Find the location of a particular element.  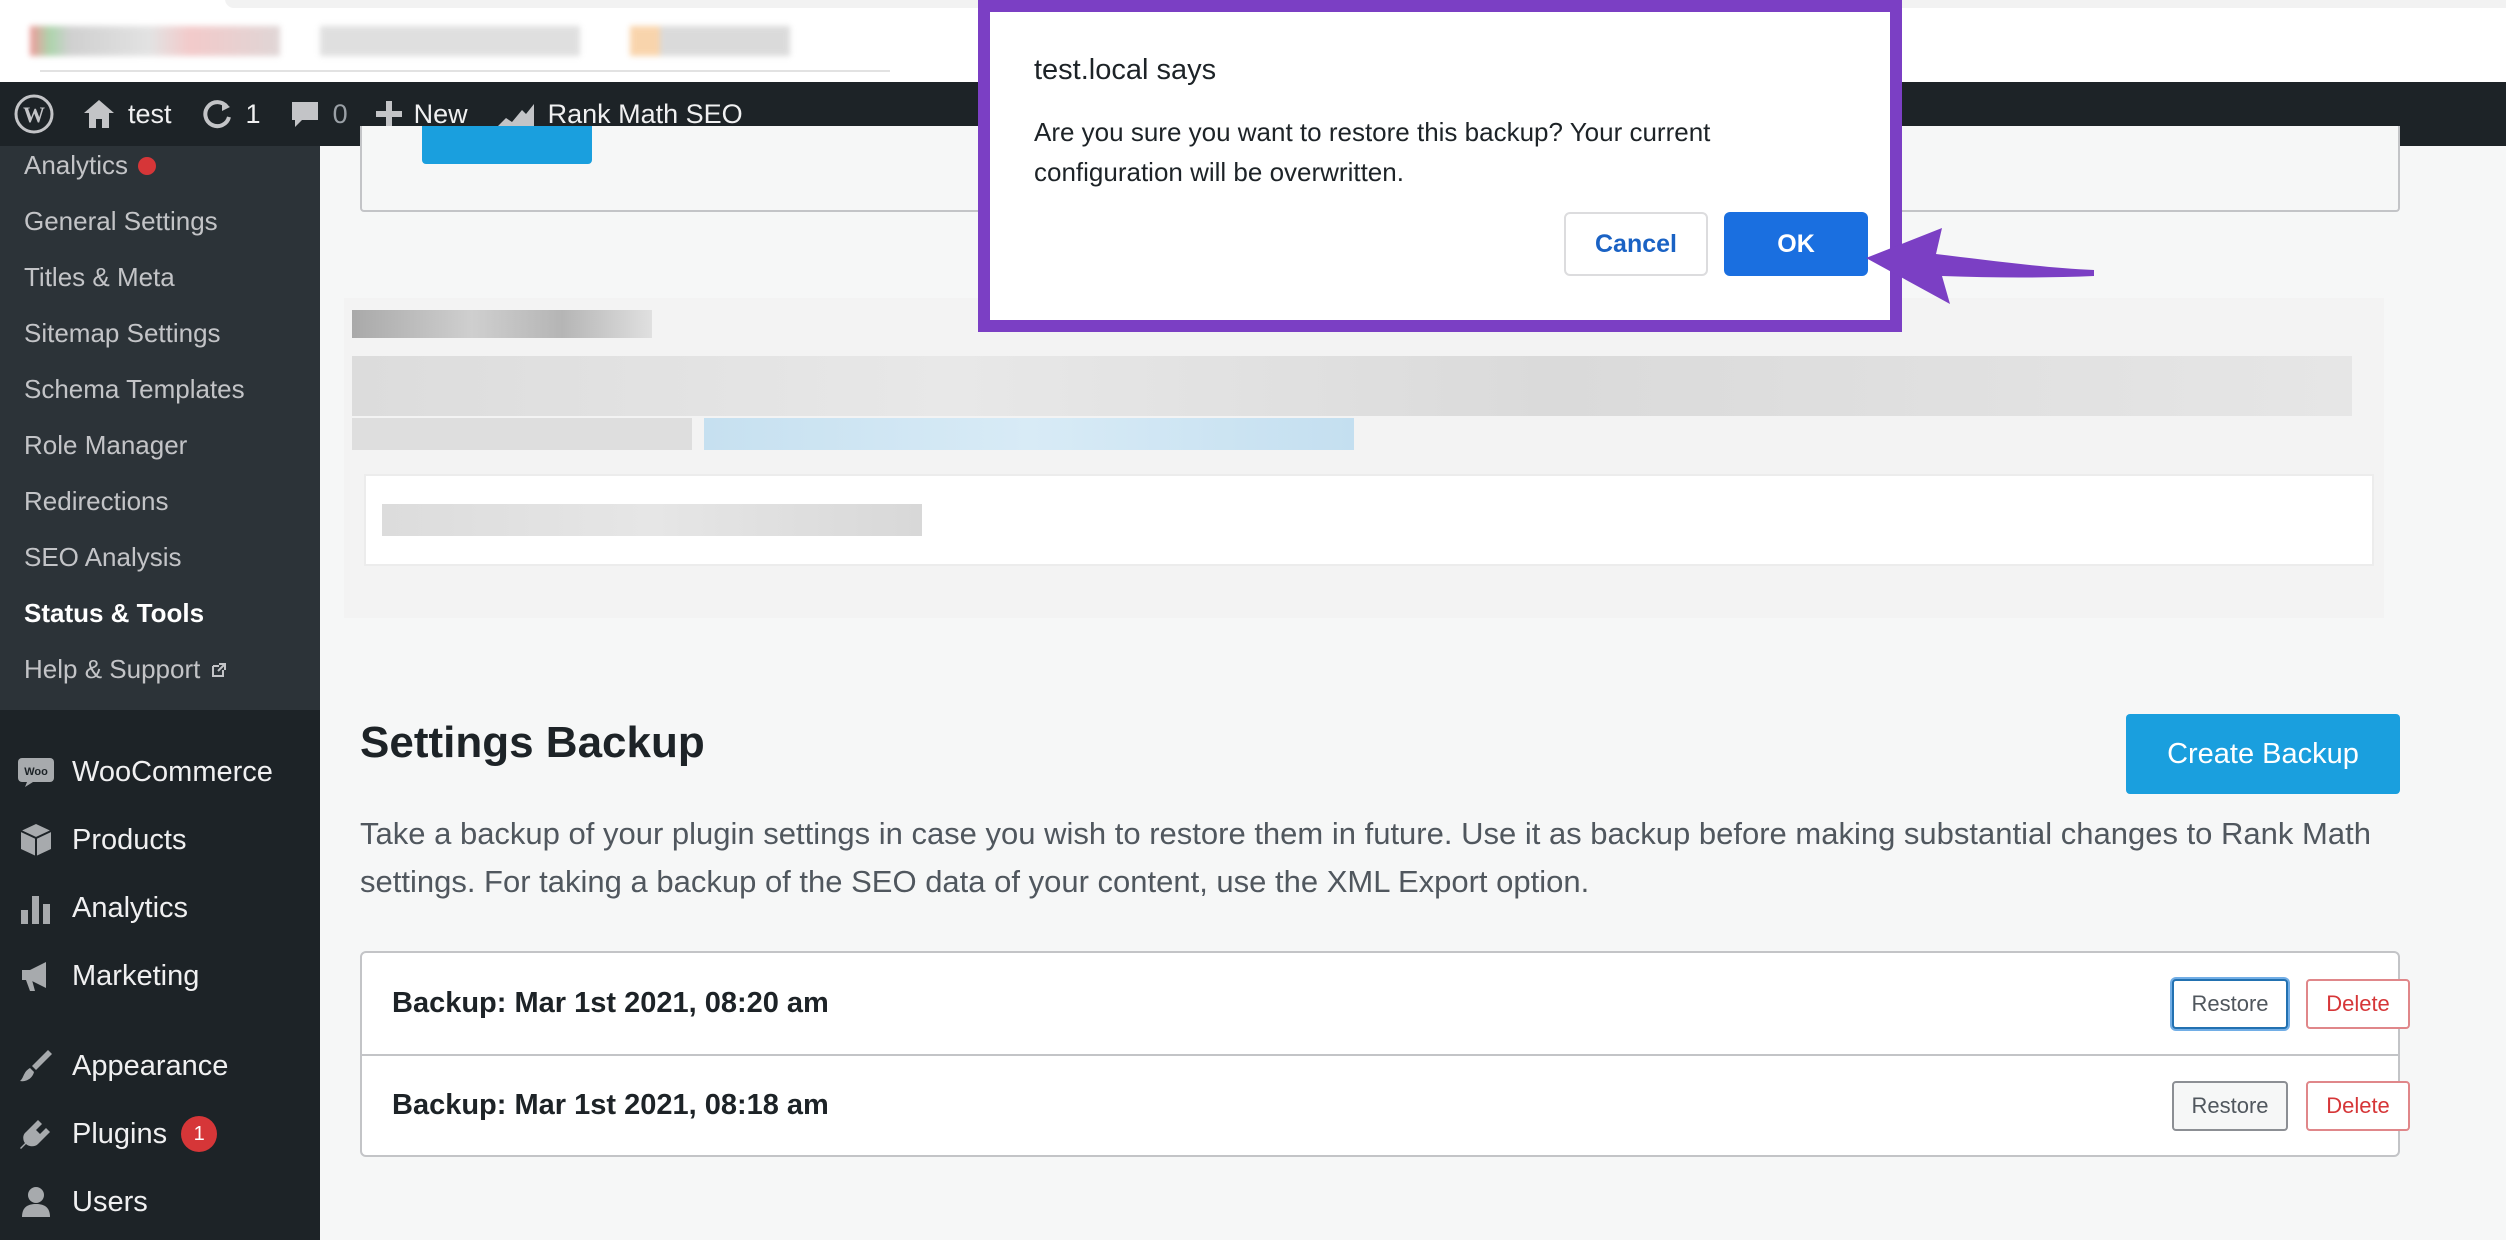

rank-math-label: Rank Math SEO is located at coordinates (645, 113).